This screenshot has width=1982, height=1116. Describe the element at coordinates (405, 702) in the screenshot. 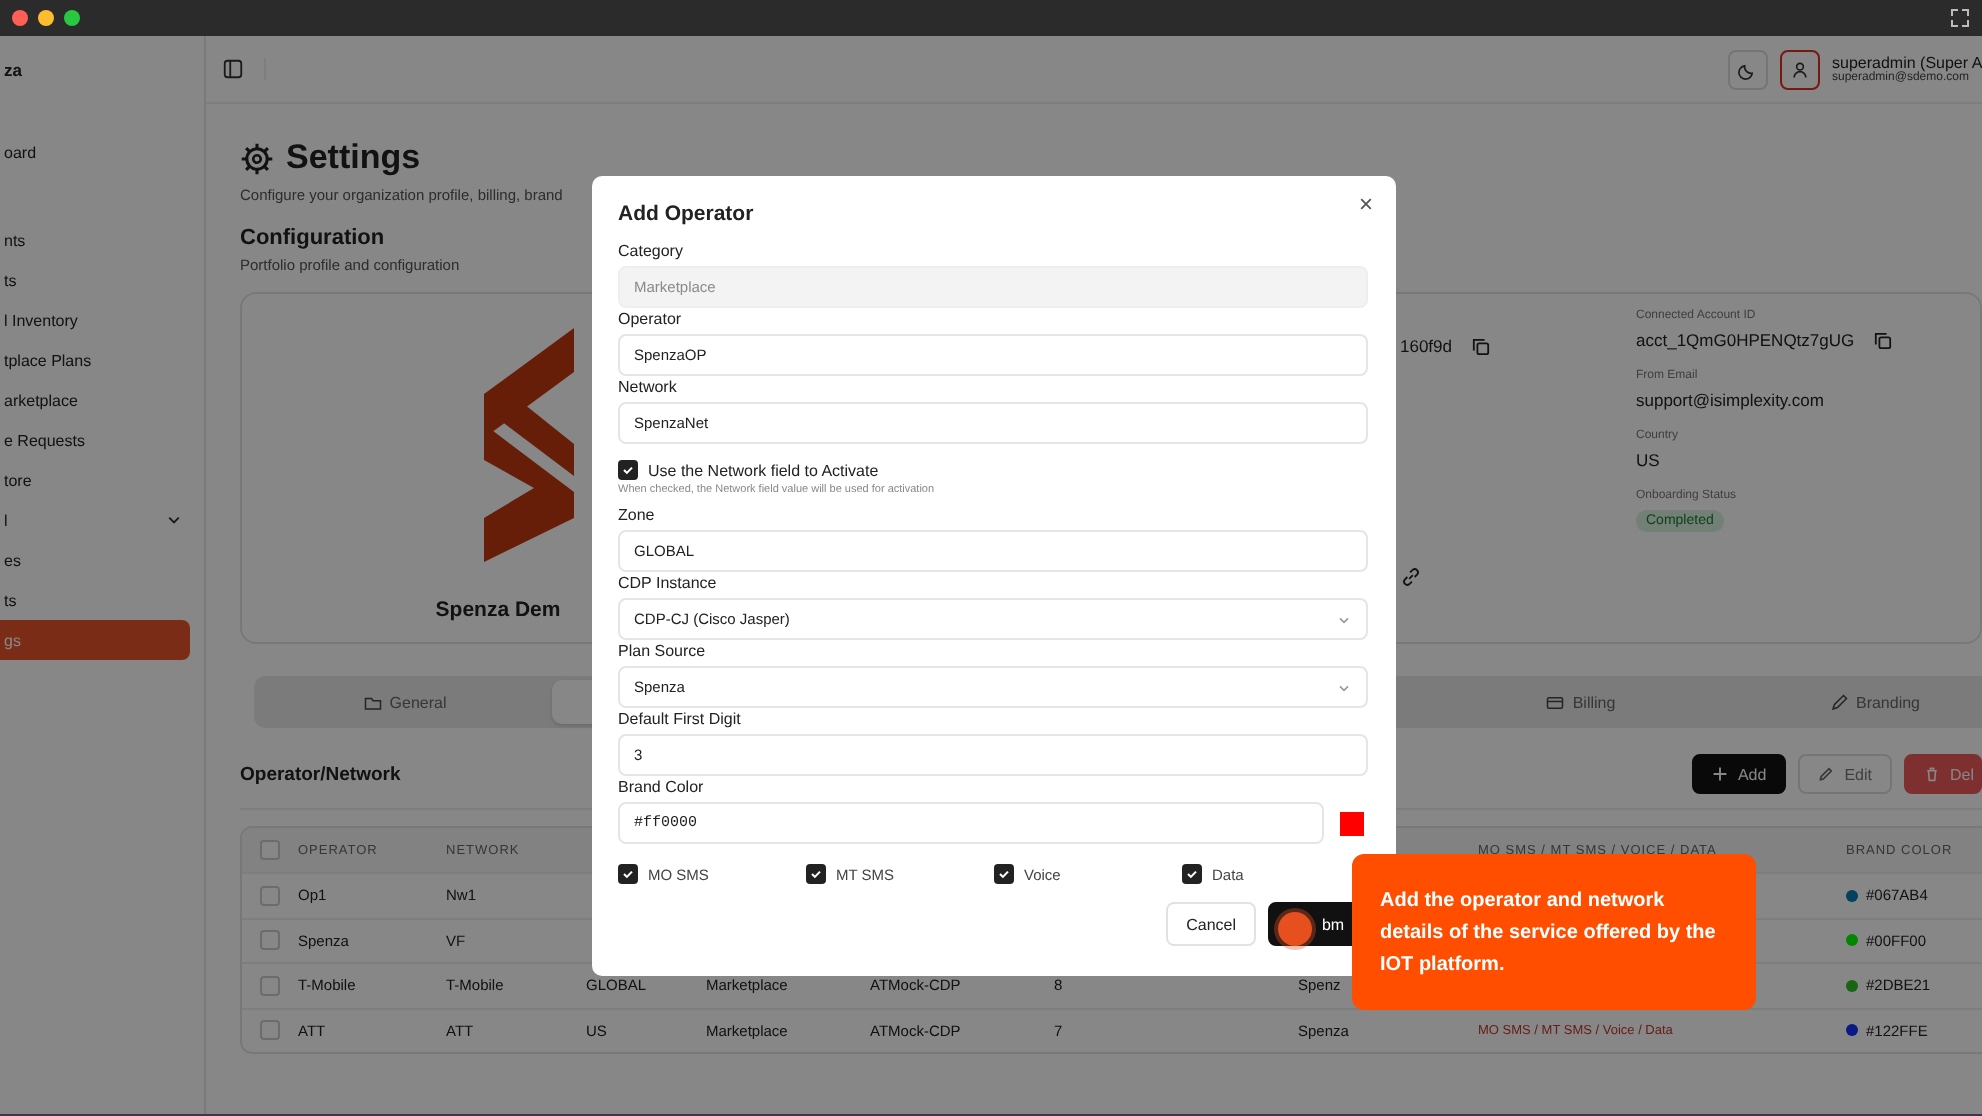

I see `tab: General` at that location.